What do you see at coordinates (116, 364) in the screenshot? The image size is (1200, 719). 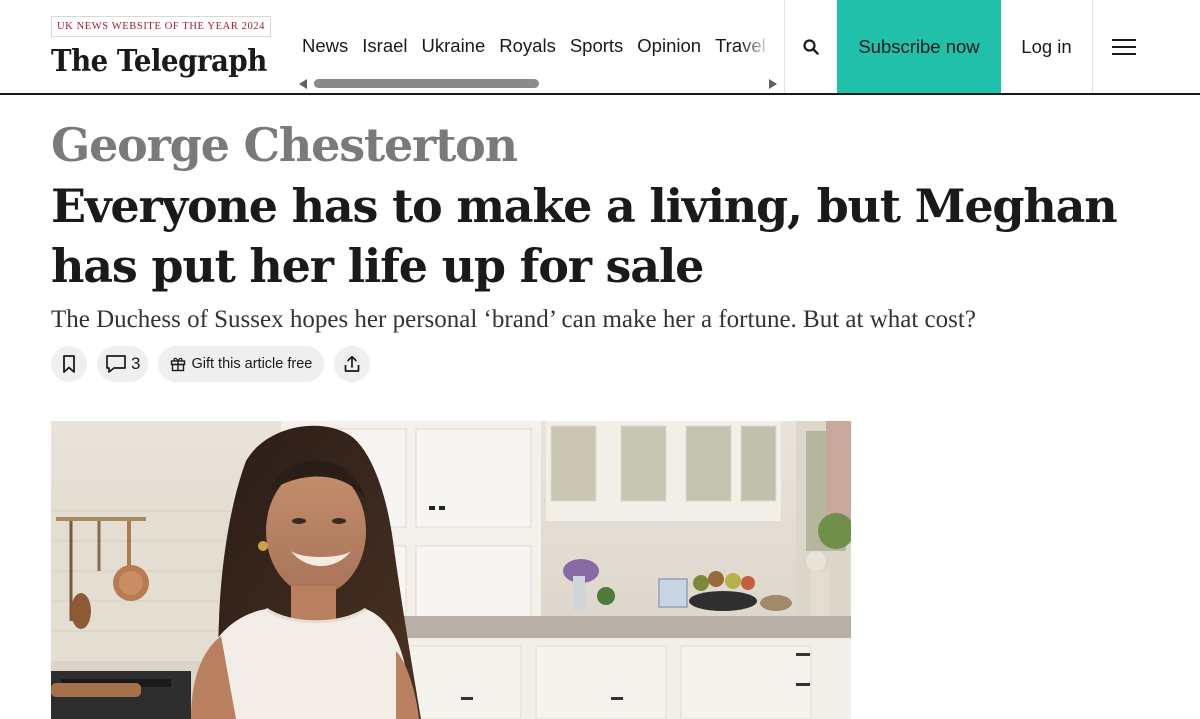 I see `comment-icon` at bounding box center [116, 364].